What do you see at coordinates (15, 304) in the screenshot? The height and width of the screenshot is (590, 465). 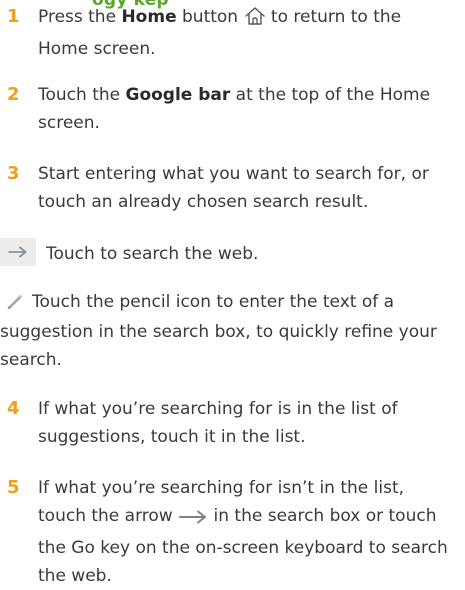 I see `pencil-icon` at bounding box center [15, 304].